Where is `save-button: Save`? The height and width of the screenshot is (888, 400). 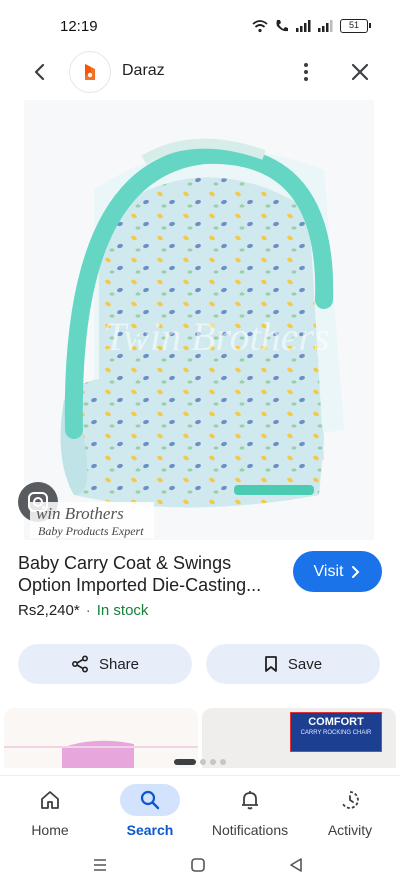
save-button: Save is located at coordinates (293, 664).